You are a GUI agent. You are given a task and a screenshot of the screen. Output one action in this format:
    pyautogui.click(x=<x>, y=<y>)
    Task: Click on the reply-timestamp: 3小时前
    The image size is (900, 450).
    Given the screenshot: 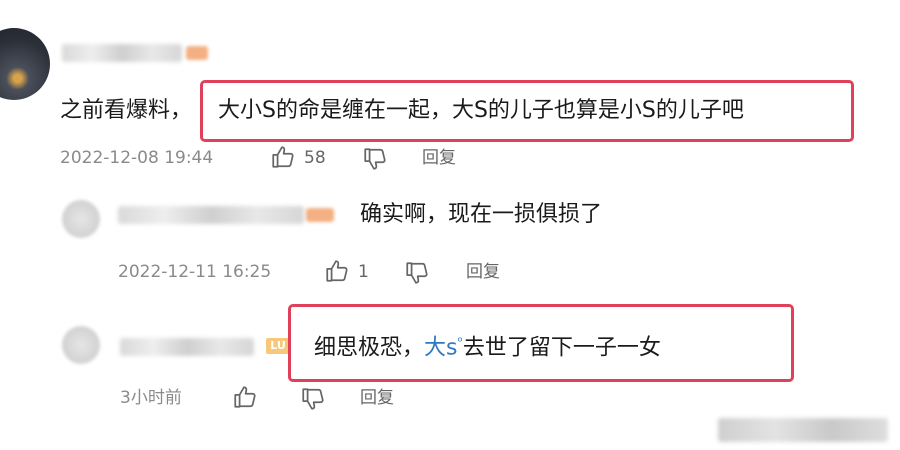 What is the action you would take?
    pyautogui.click(x=151, y=398)
    